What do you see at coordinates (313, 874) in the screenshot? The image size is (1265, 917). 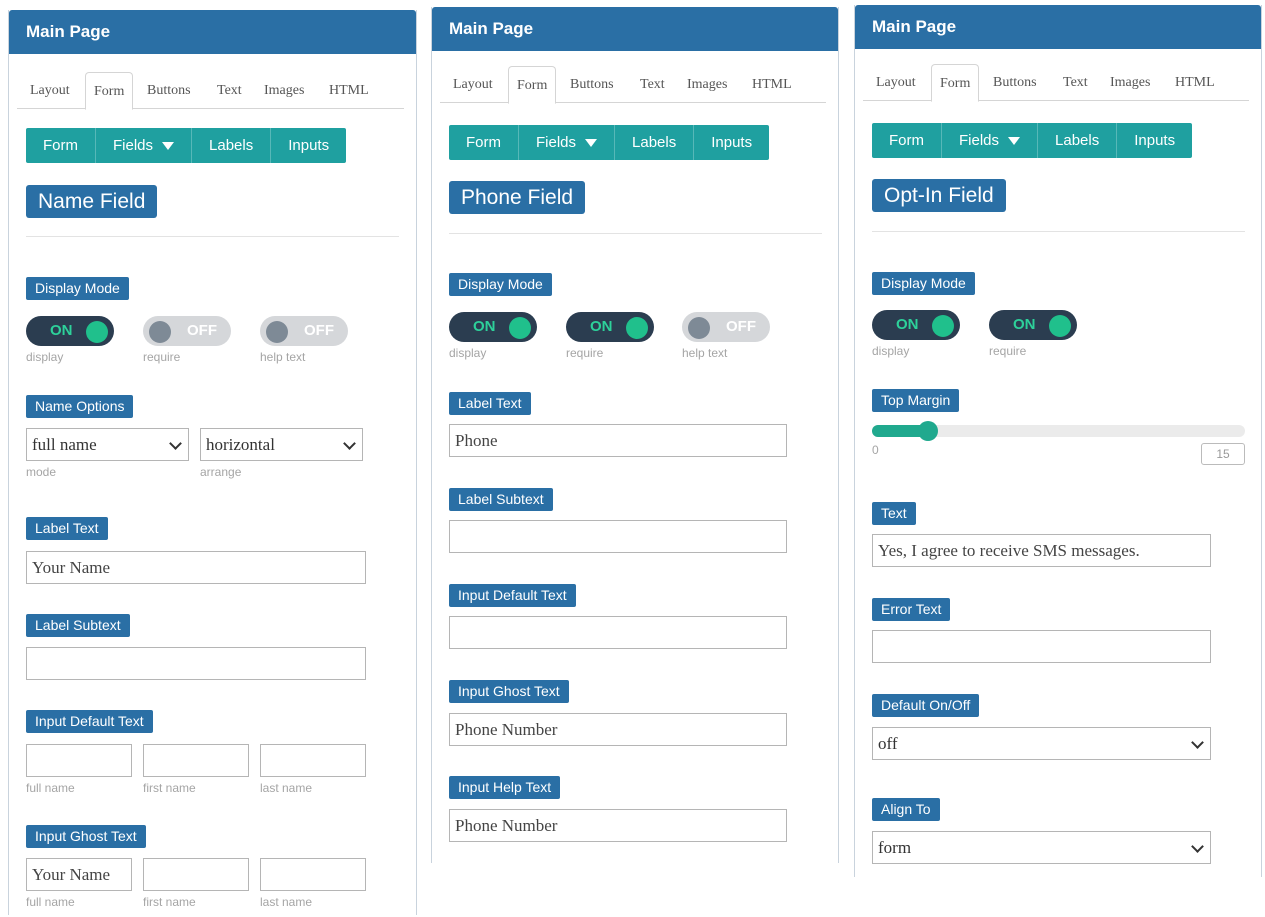 I see `ghost-last-name-input` at bounding box center [313, 874].